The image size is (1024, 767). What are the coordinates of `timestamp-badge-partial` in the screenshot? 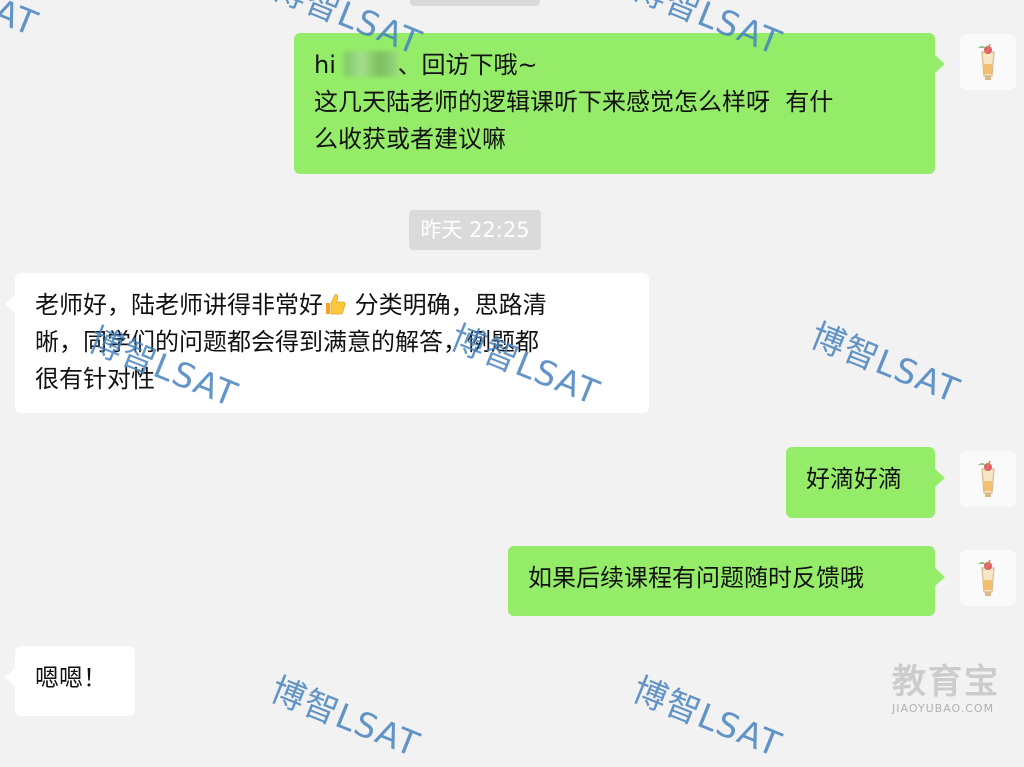 It's located at (475, 3).